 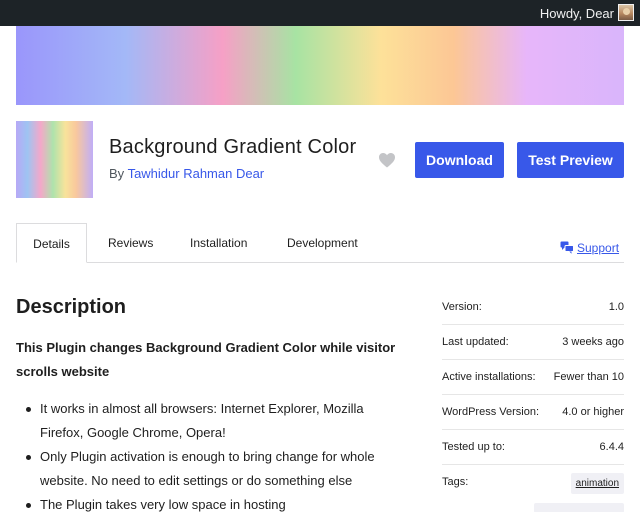 I want to click on plugin-banner, so click(x=320, y=65).